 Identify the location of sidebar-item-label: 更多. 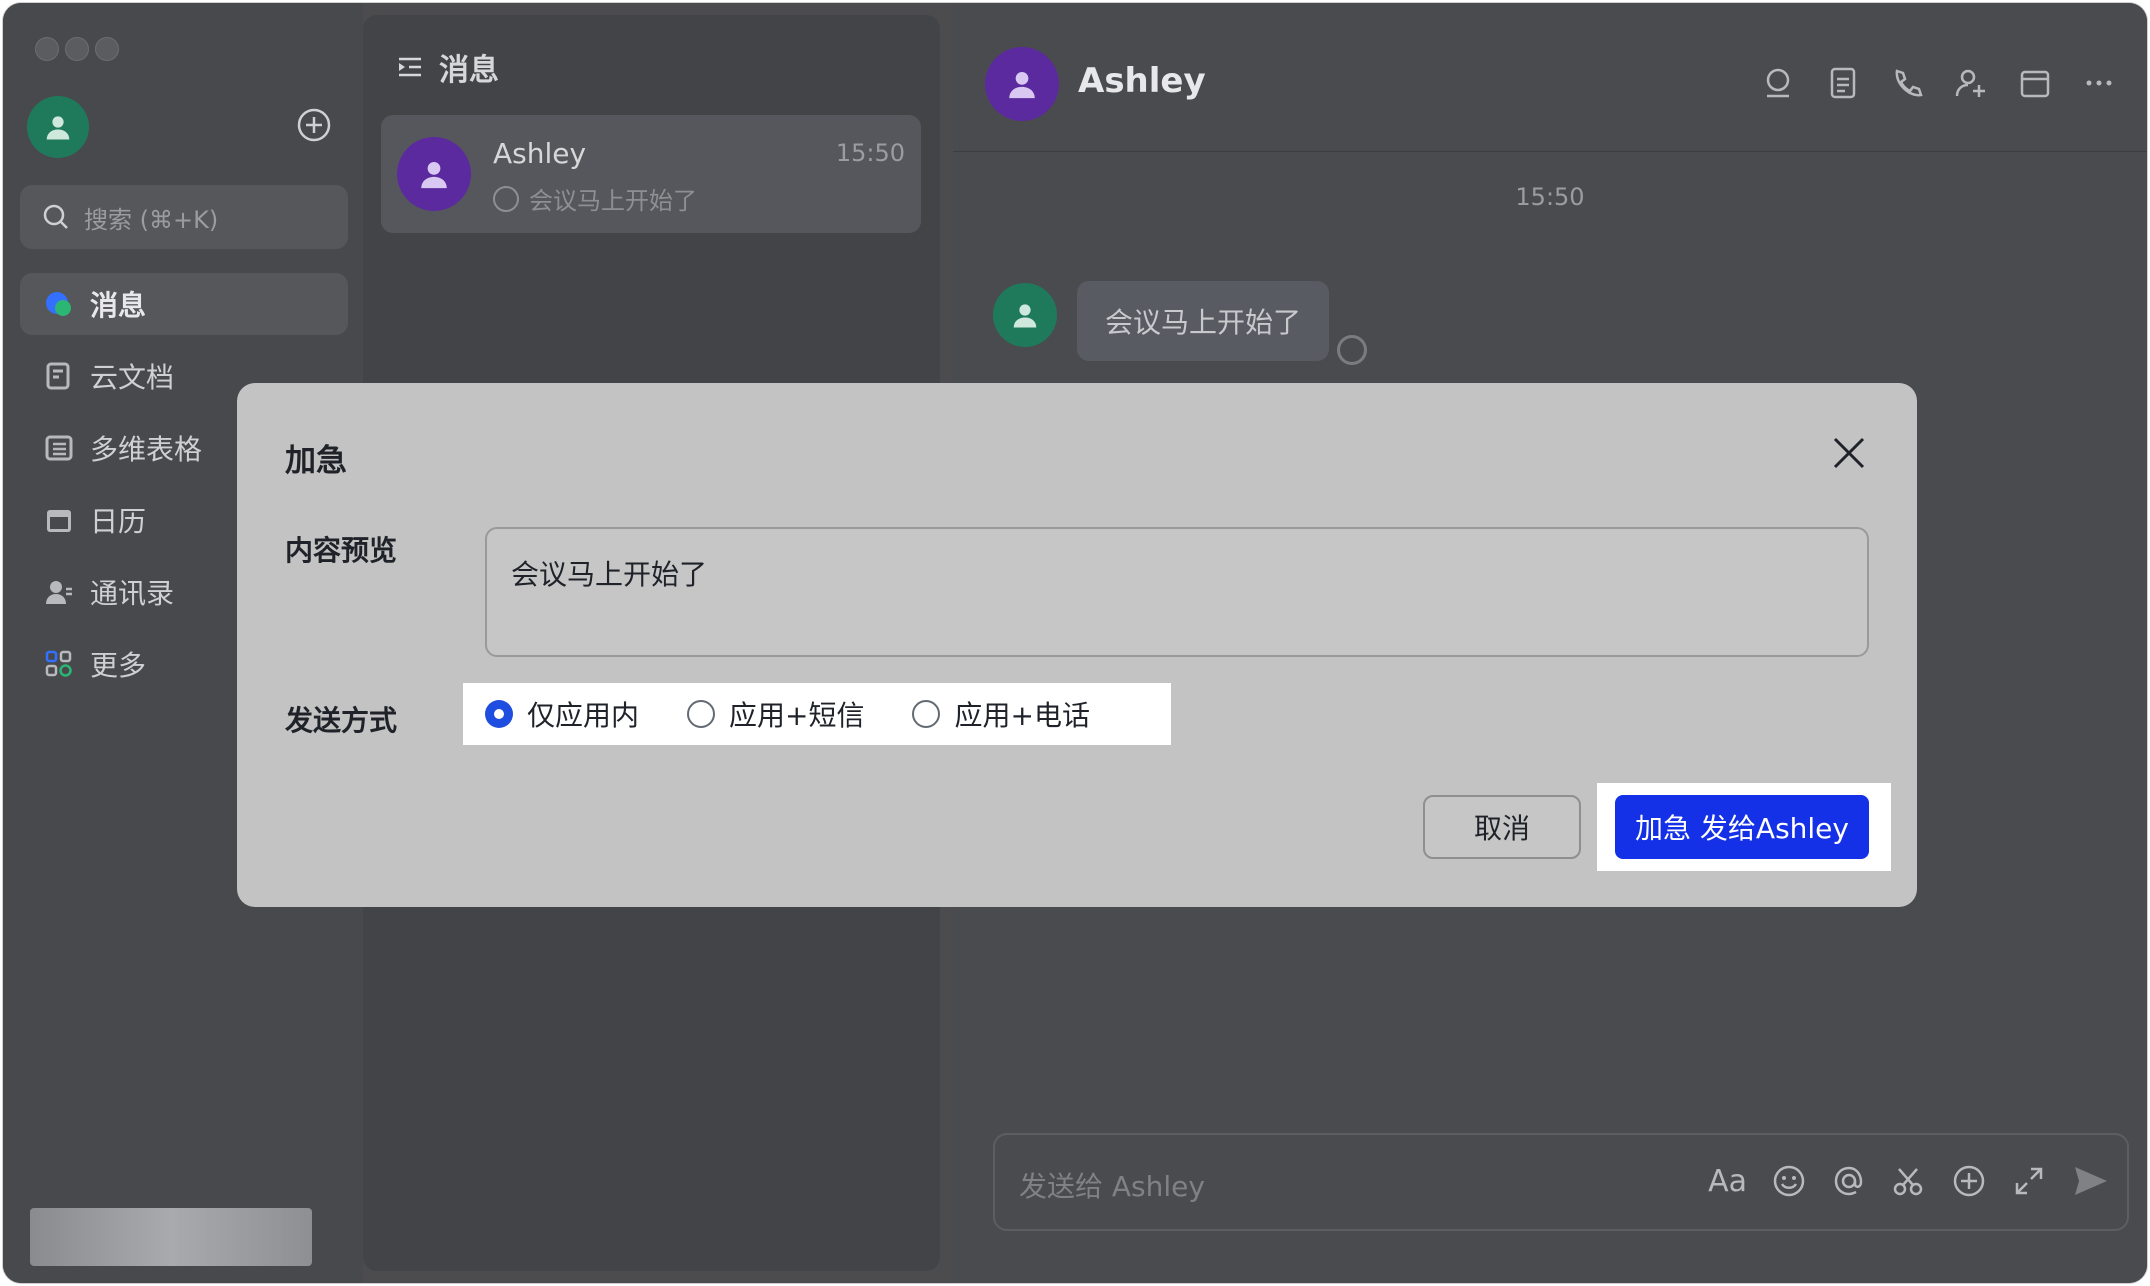
(118, 665).